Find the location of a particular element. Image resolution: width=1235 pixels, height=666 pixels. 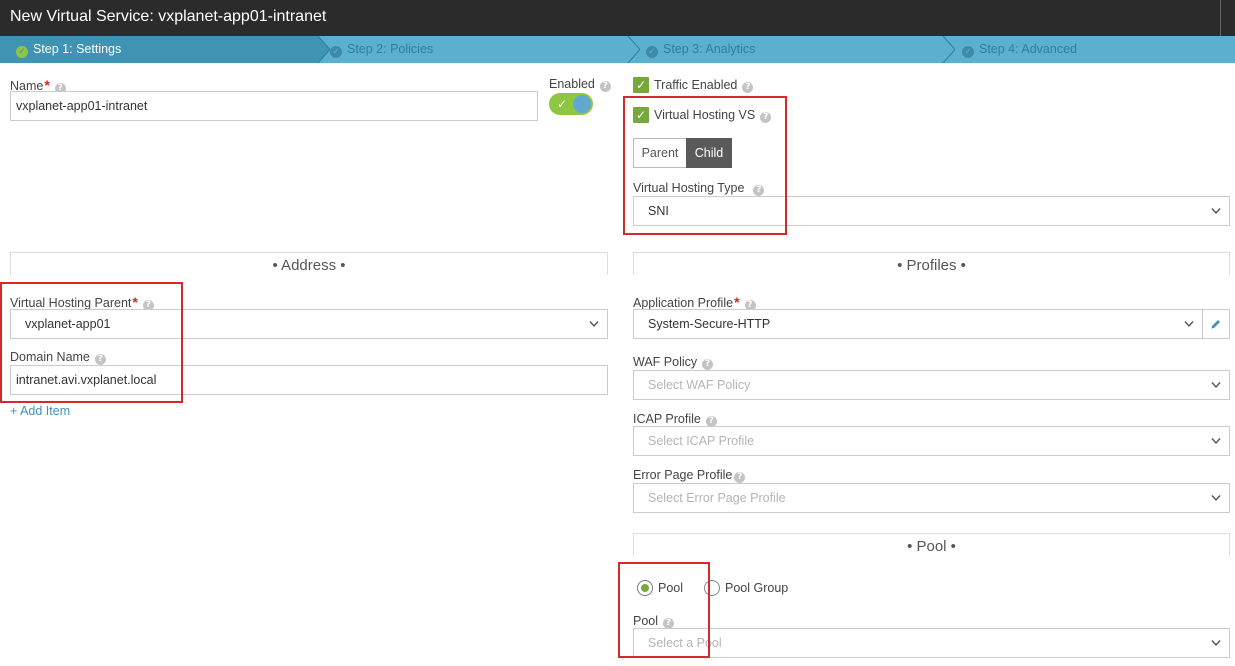

icap-profile-label: ICAP Profile? is located at coordinates (675, 419).